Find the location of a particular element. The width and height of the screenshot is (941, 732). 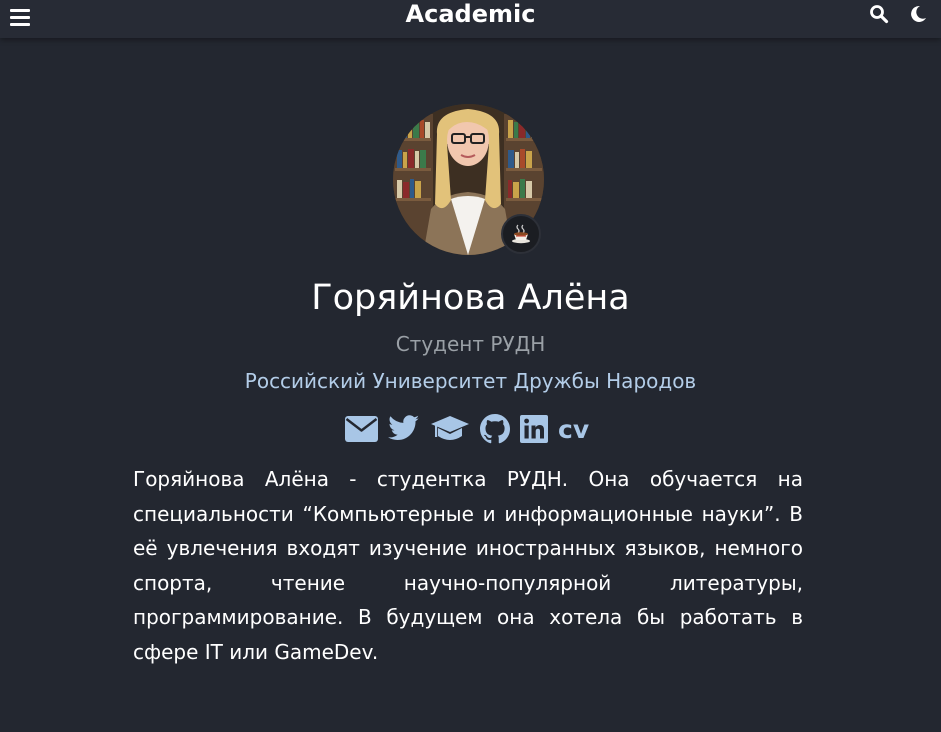

status-badge is located at coordinates (521, 234).